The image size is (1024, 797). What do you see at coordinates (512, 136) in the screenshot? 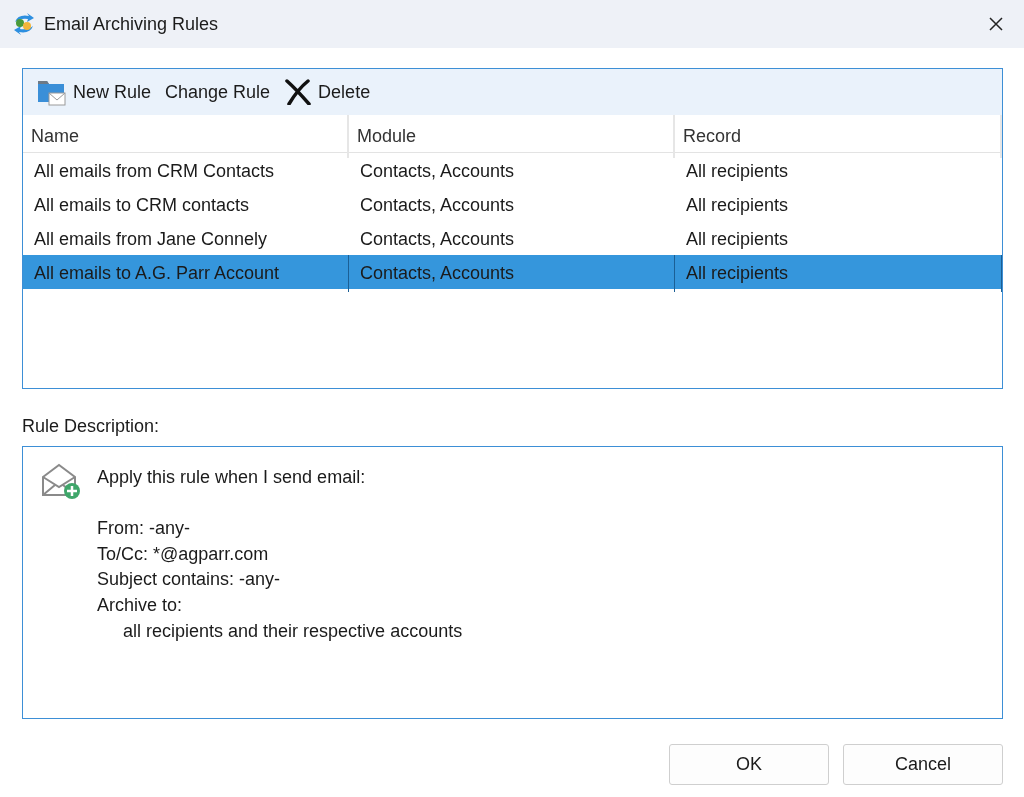
I see `column-header: Module` at bounding box center [512, 136].